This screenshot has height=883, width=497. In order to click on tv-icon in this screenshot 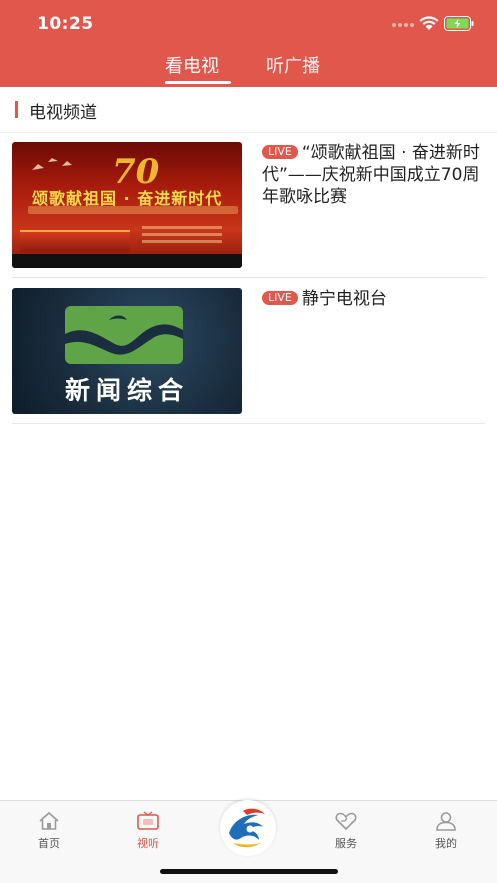, I will do `click(148, 820)`.